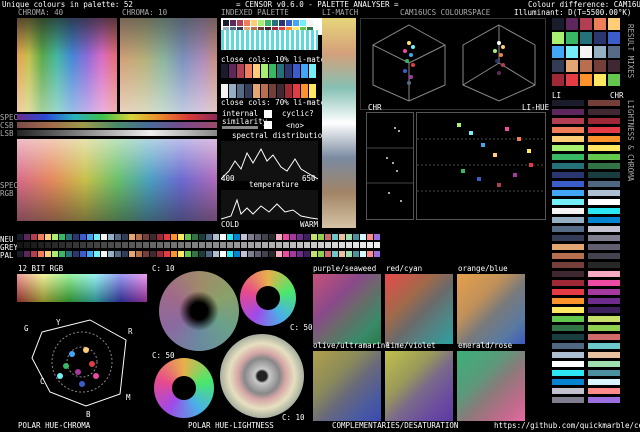  Describe the element at coordinates (240, 127) in the screenshot. I see `similarity-slider` at that location.